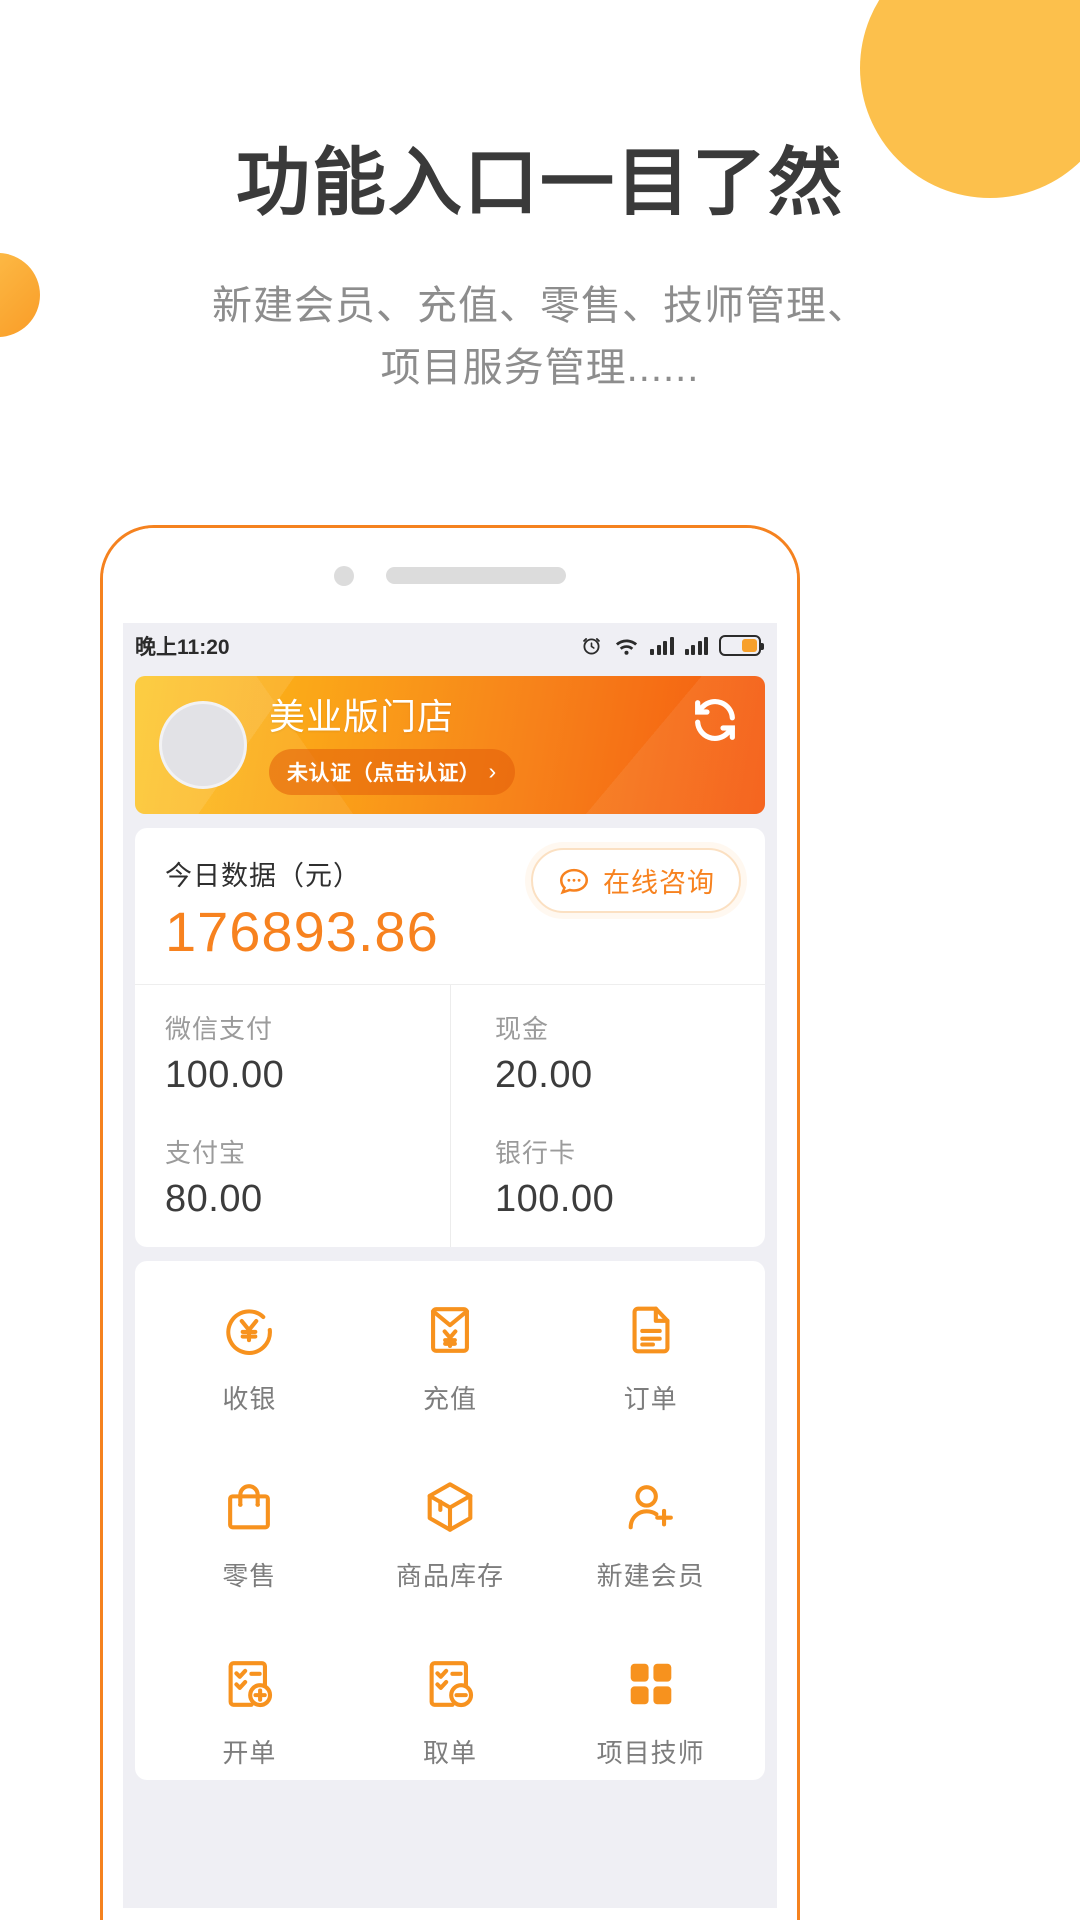  I want to click on chevron-right-icon: ›, so click(492, 771).